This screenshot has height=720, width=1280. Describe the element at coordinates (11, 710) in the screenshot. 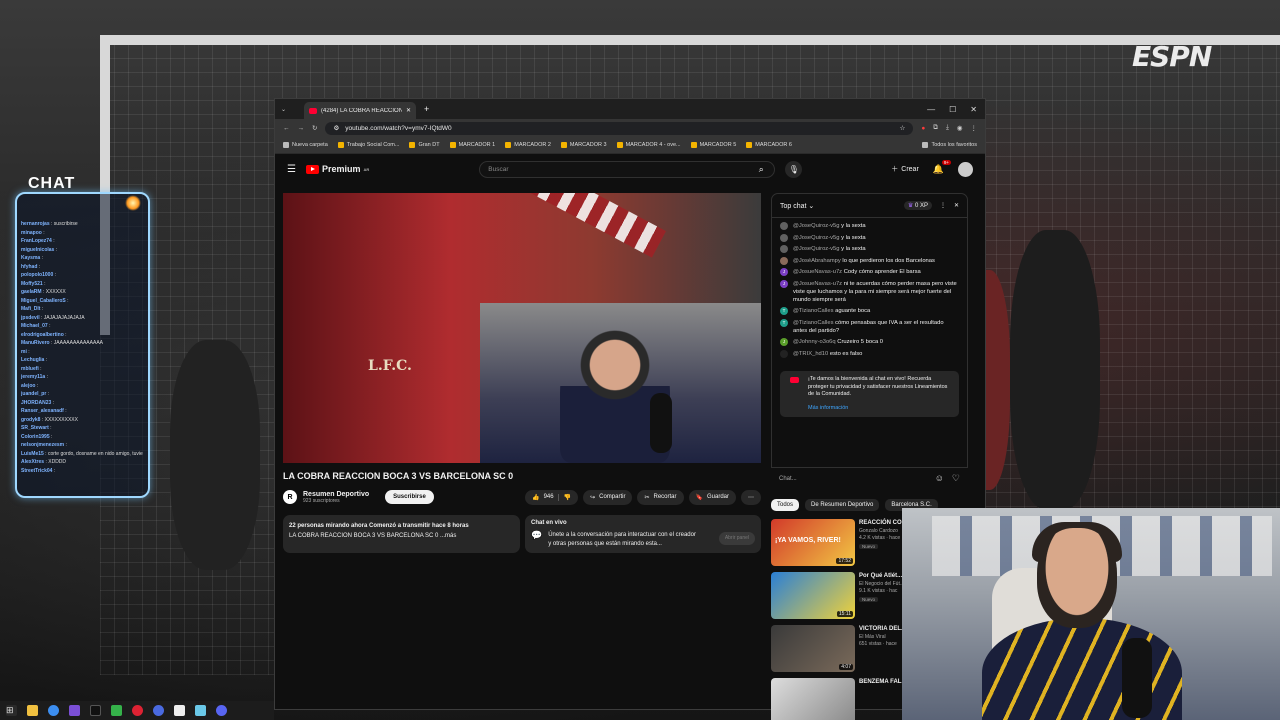

I see `windows-start-icon: ⊞` at that location.